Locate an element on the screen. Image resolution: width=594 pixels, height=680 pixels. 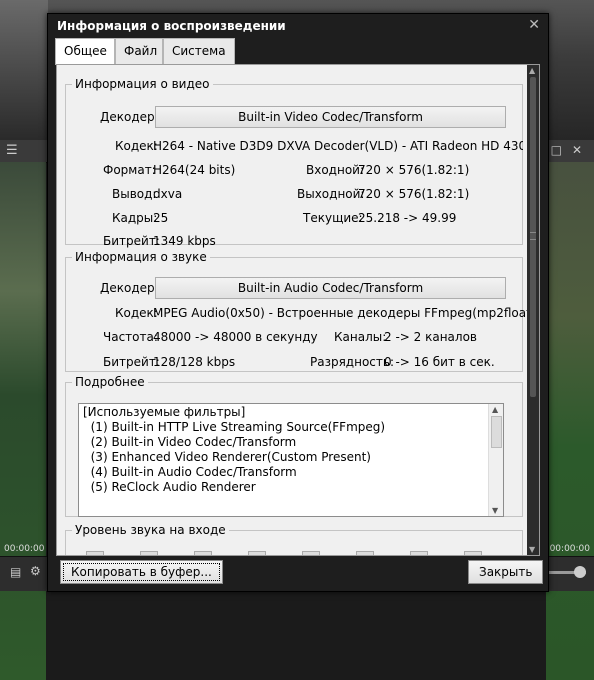
menu-icon: ☰ is located at coordinates (12, 150).